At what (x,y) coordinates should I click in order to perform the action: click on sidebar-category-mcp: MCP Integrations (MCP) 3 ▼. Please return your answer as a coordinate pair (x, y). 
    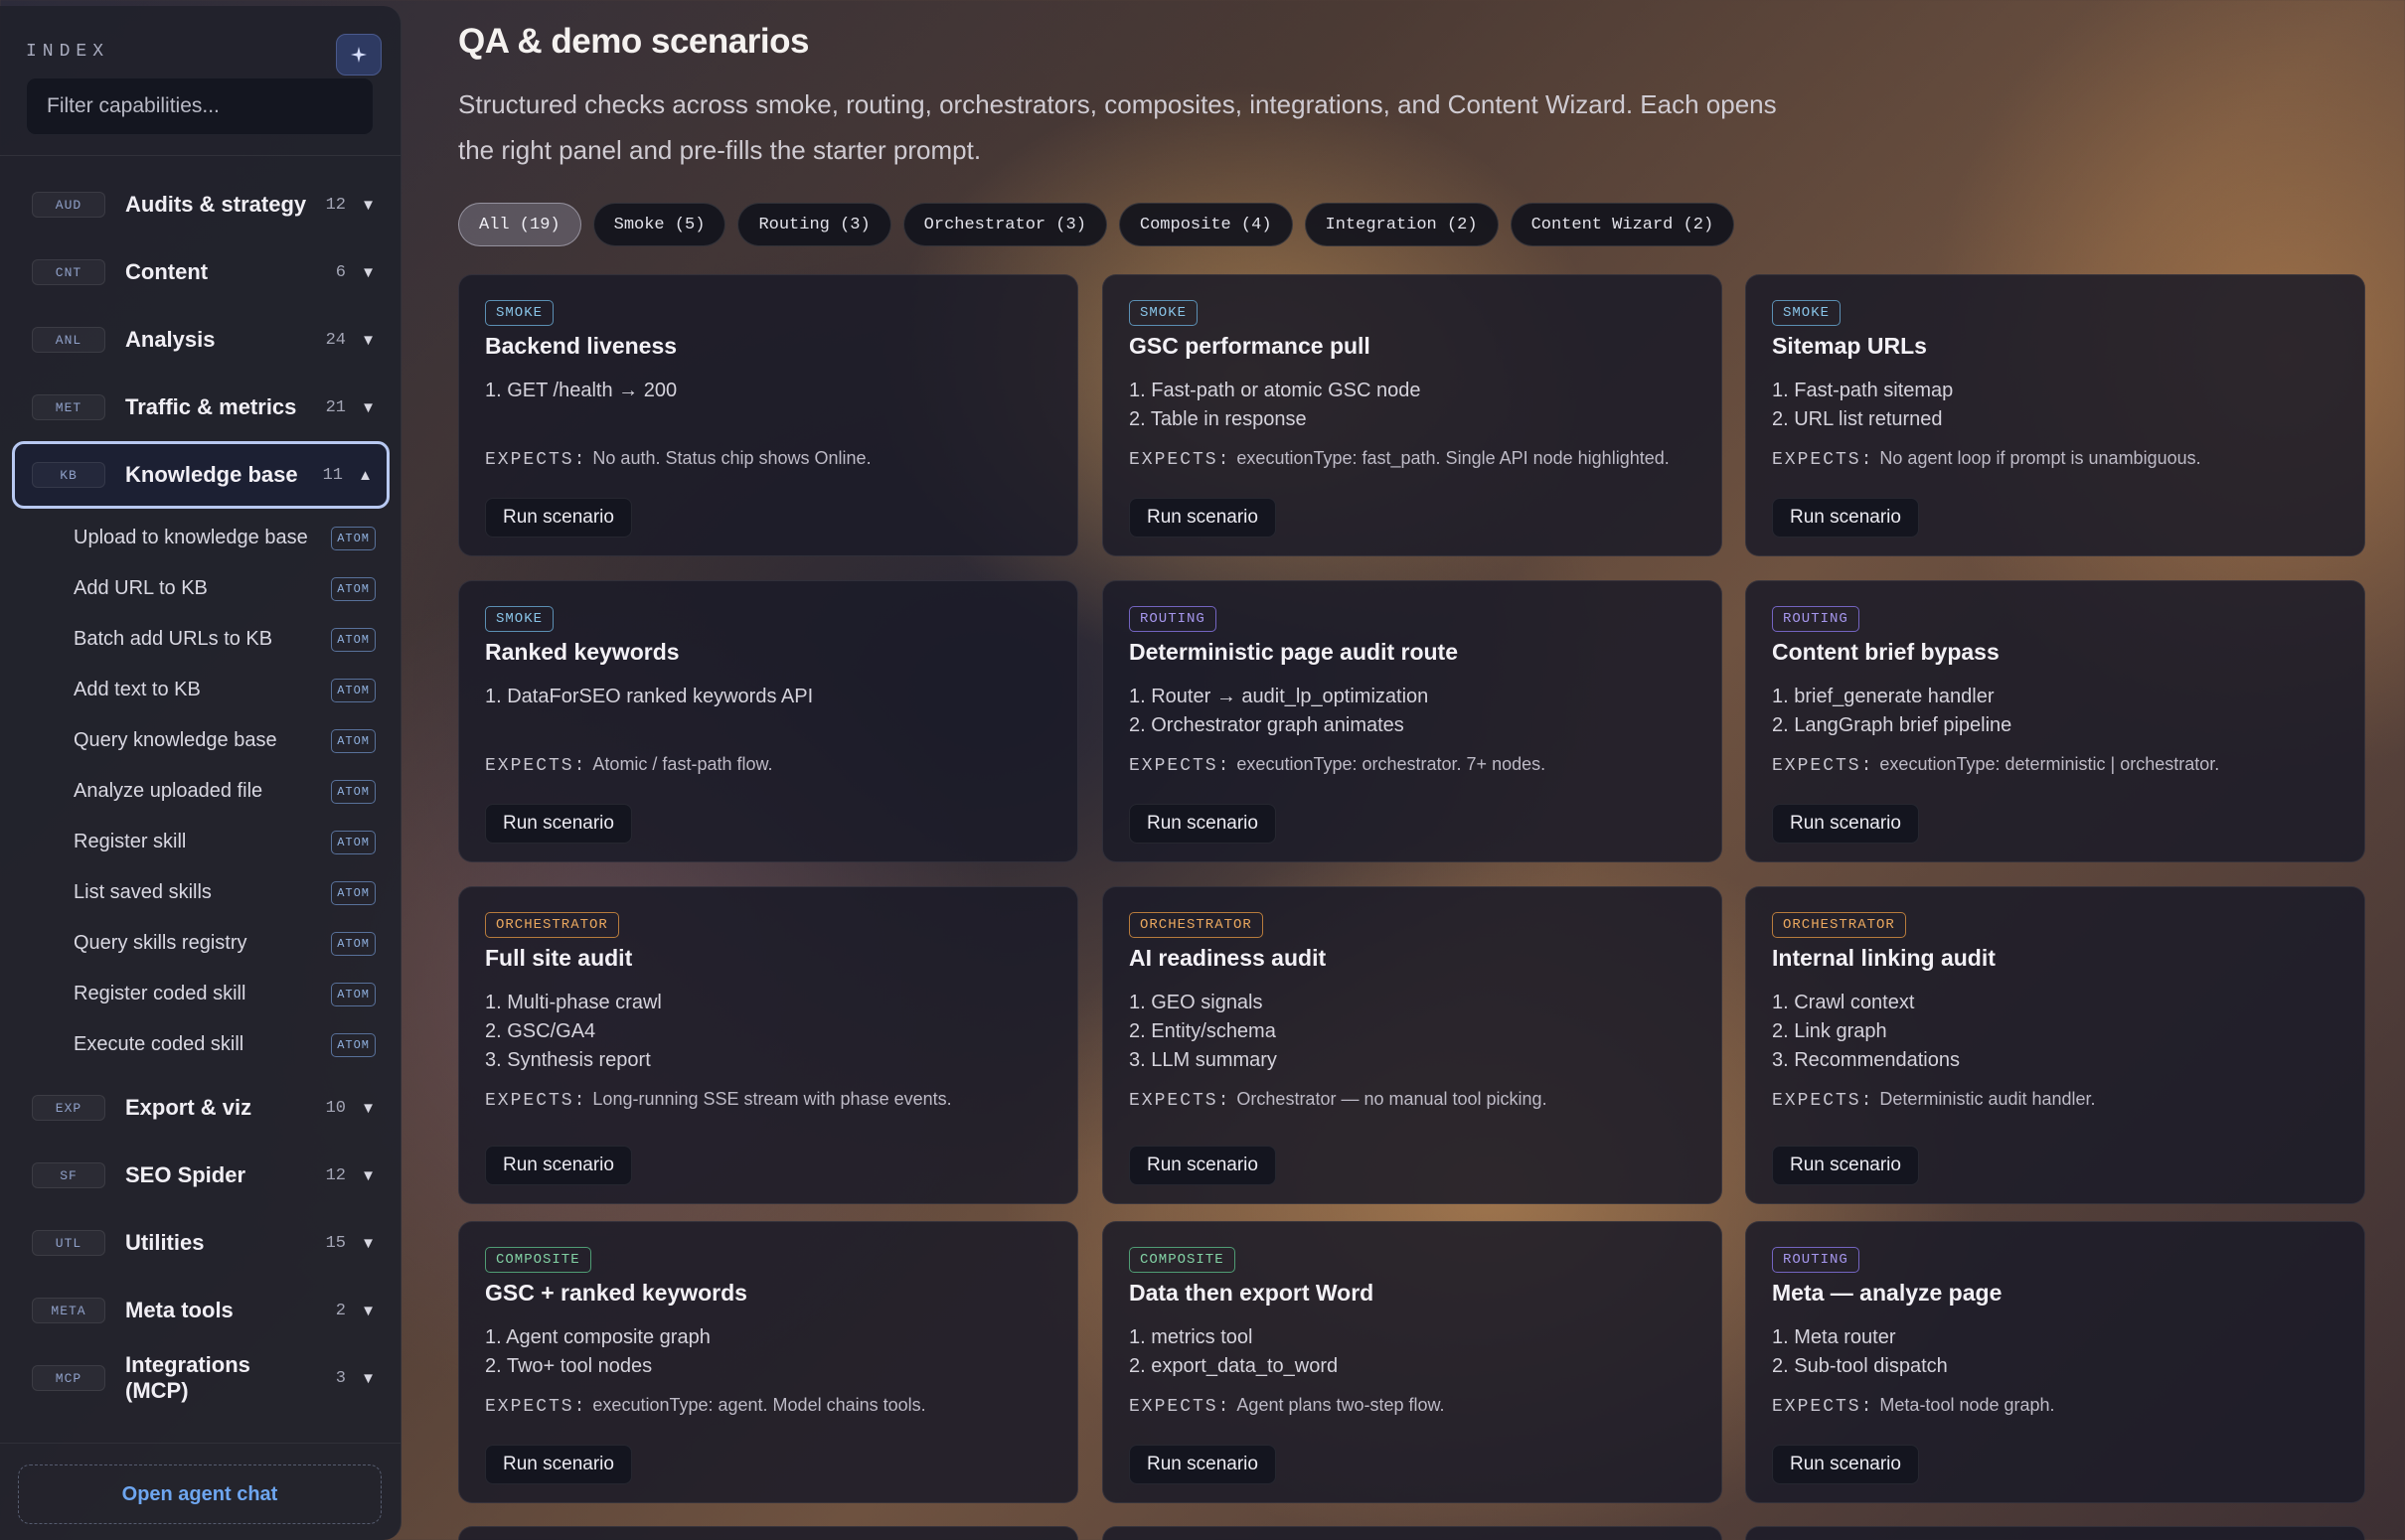
    Looking at the image, I should click on (201, 1378).